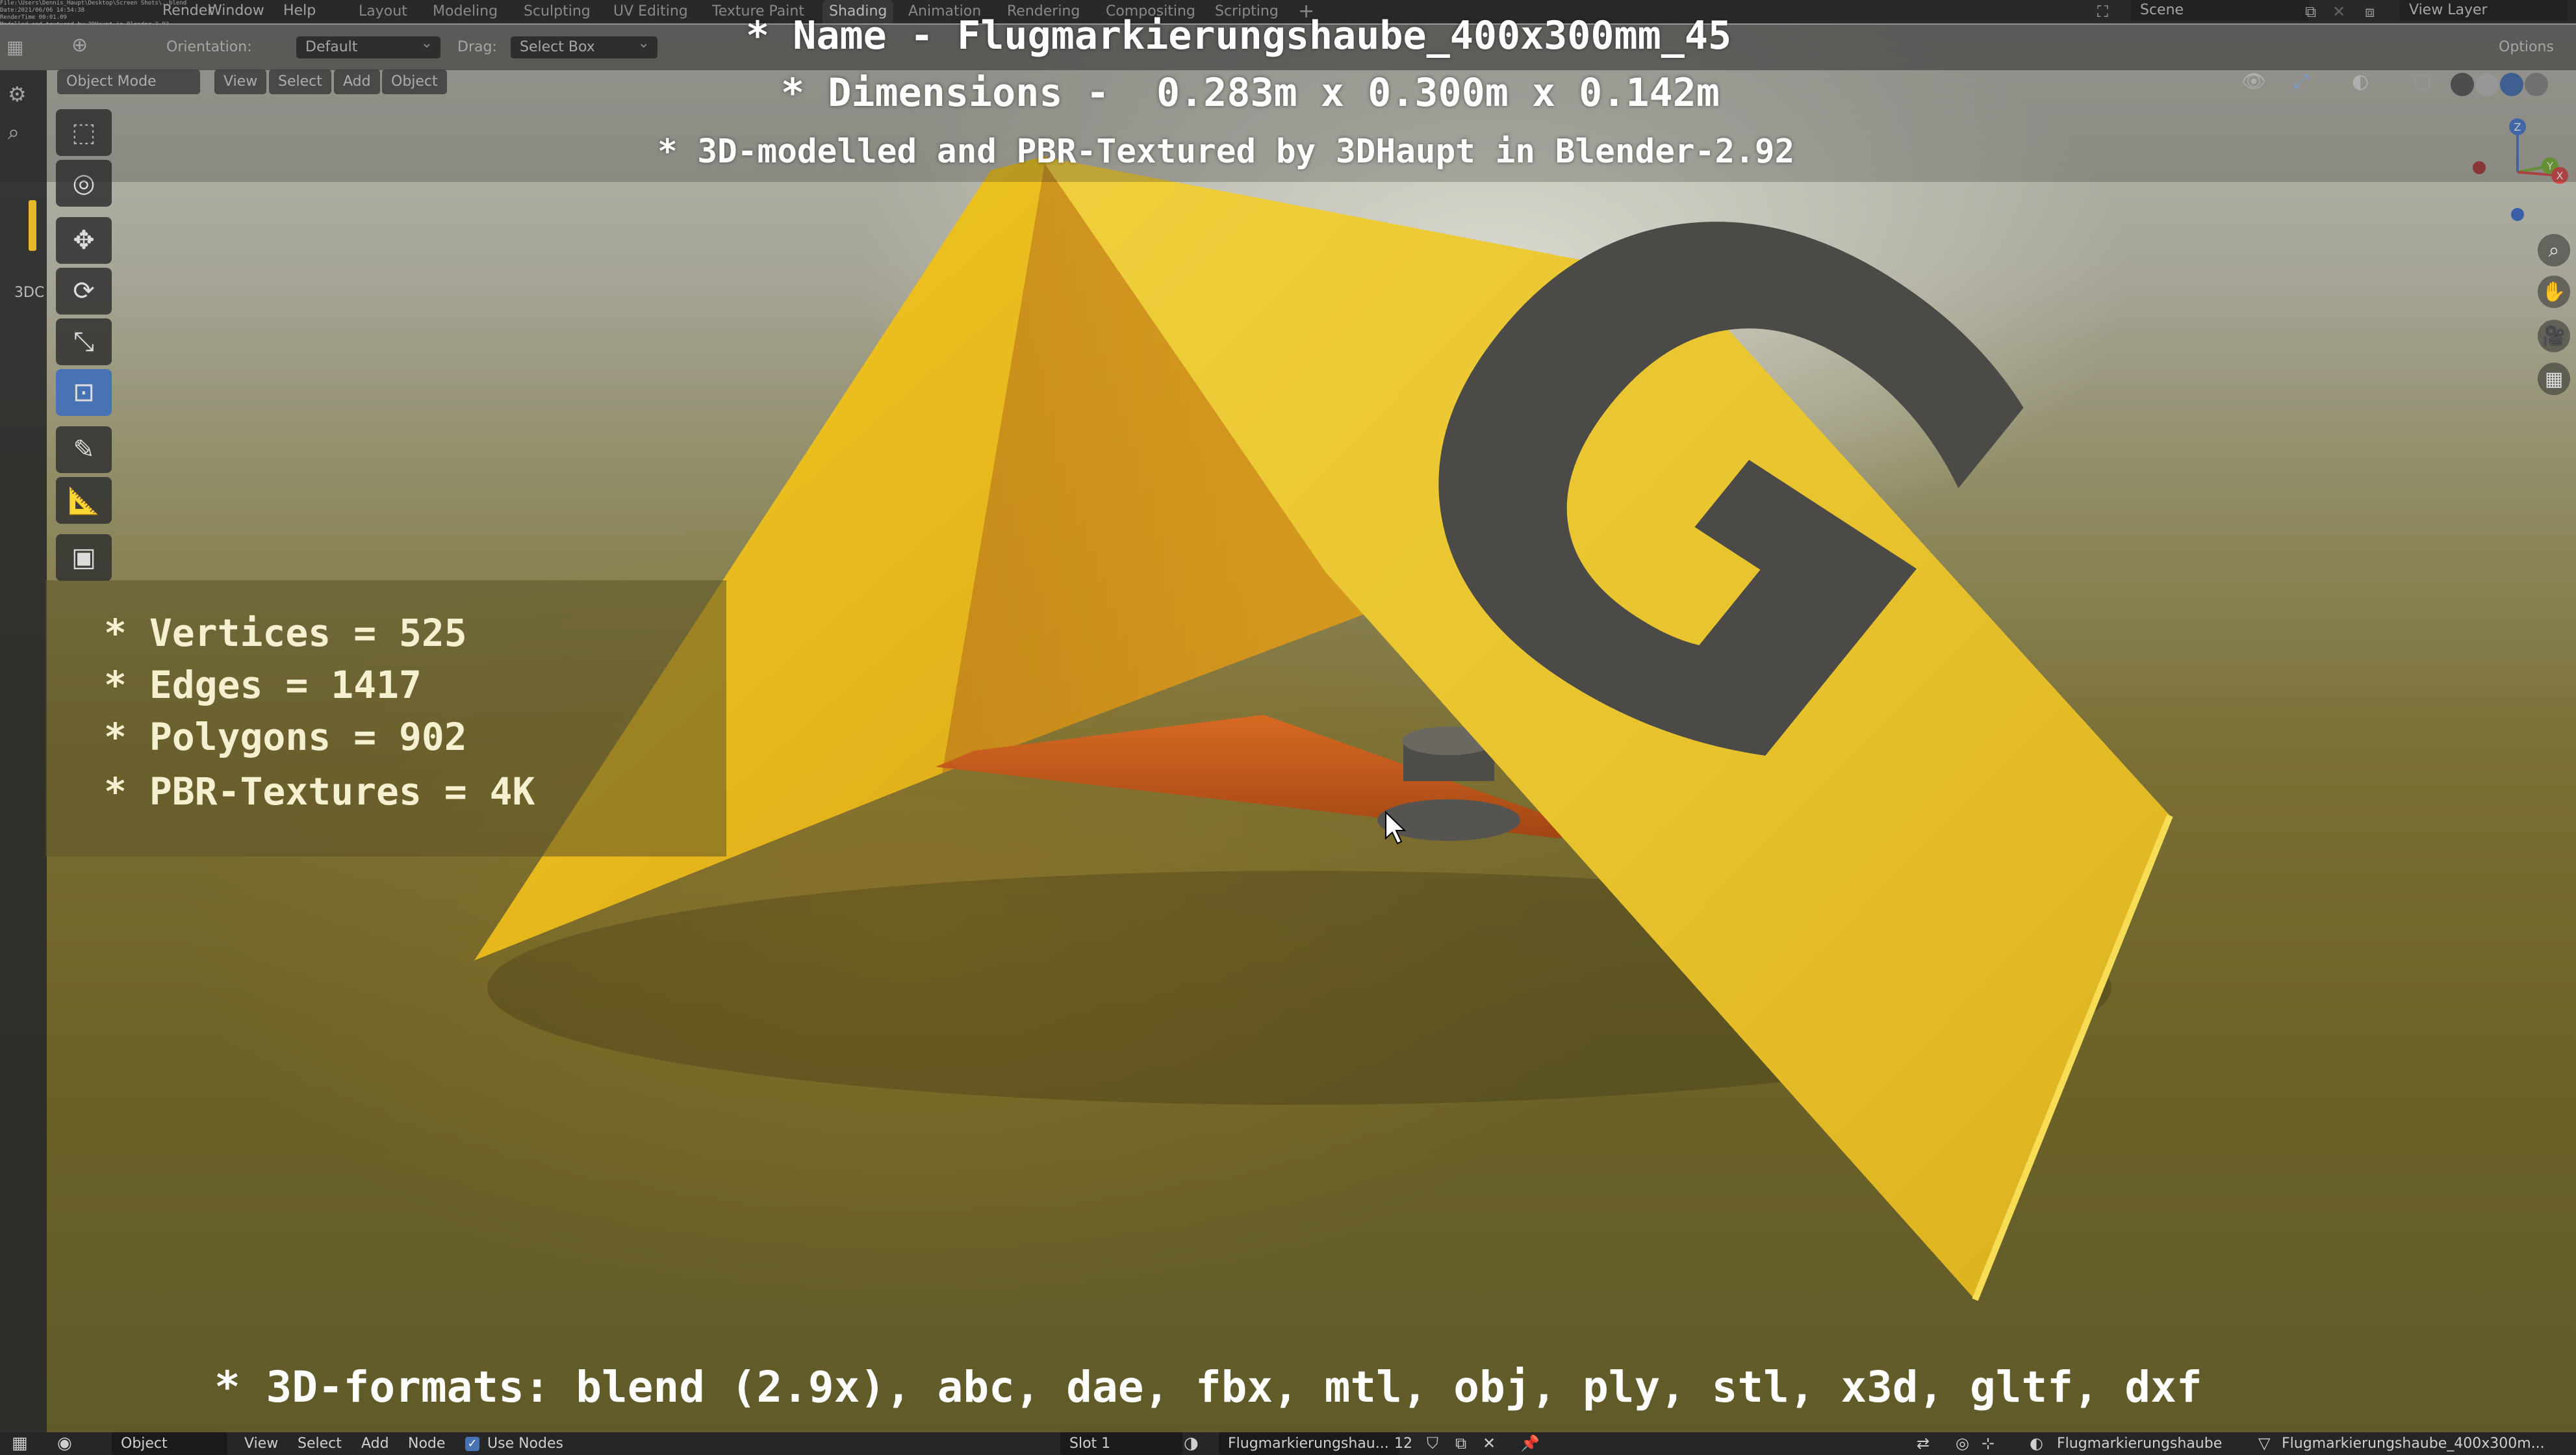  What do you see at coordinates (29, 293) in the screenshot?
I see `side-label: 3DC` at bounding box center [29, 293].